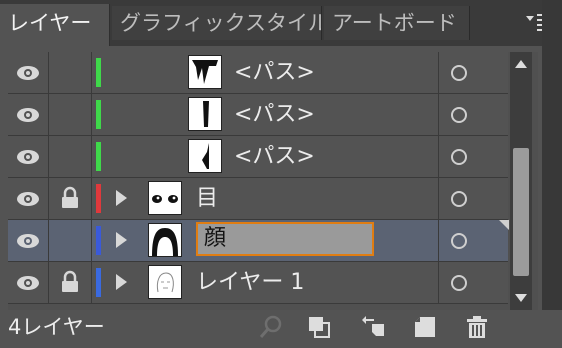  I want to click on path1-thumb, so click(205, 72).